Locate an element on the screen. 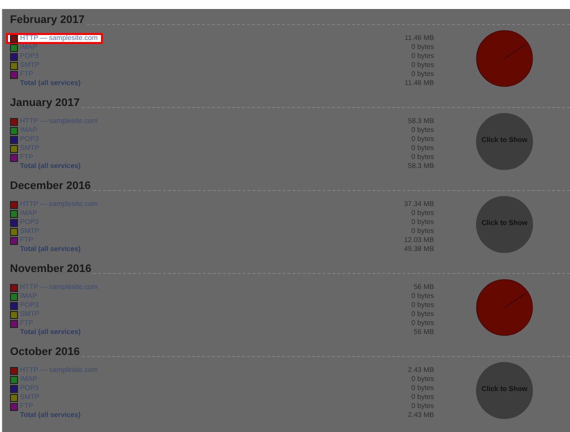  month-heading: October 2016 is located at coordinates (45, 352).